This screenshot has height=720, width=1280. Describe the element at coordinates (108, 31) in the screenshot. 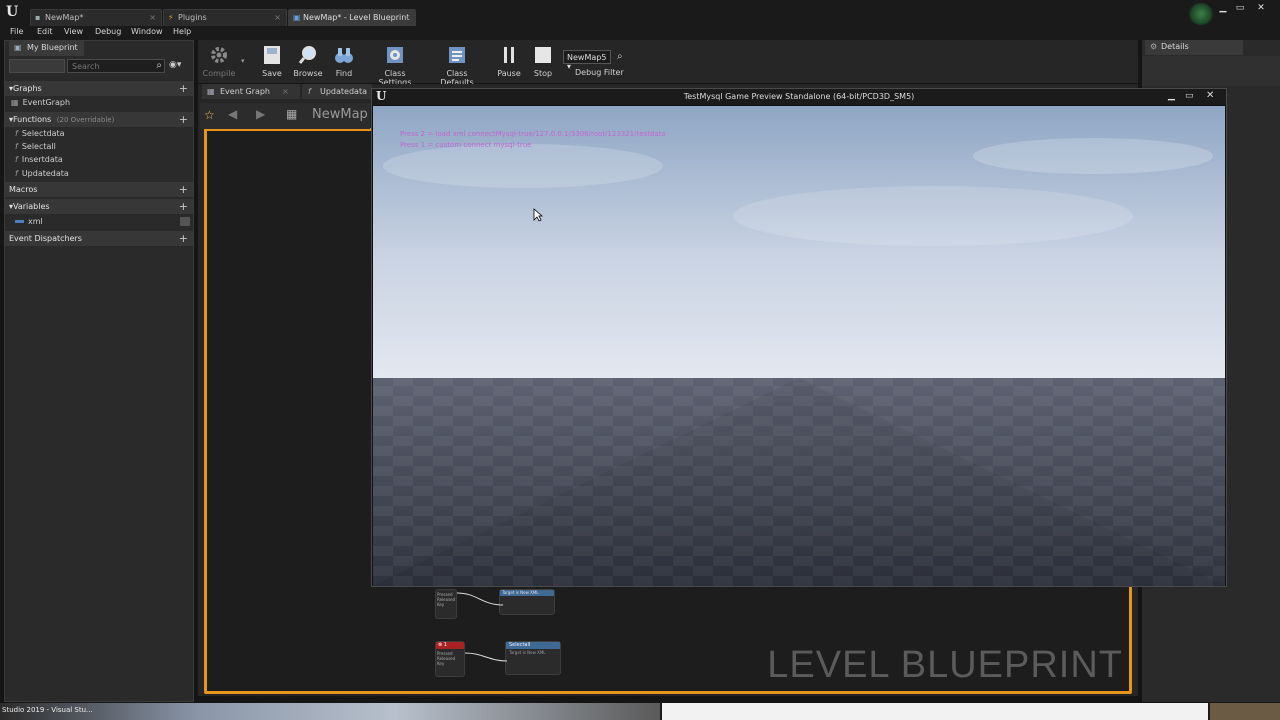

I see `menu-debug: Debug` at that location.